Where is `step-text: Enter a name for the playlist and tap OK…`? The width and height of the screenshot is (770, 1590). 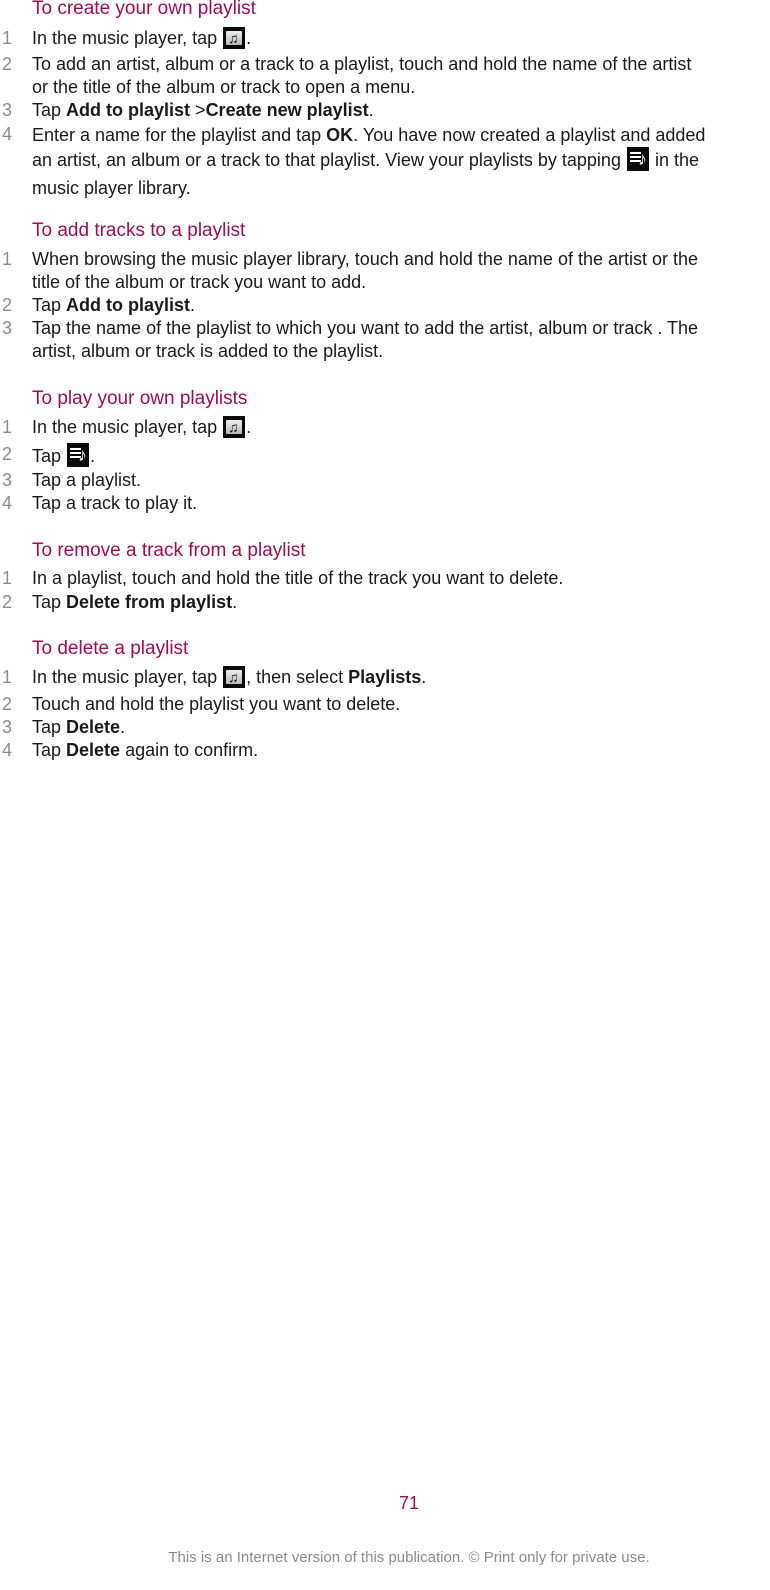 step-text: Enter a name for the playlist and tap OK… is located at coordinates (397, 161).